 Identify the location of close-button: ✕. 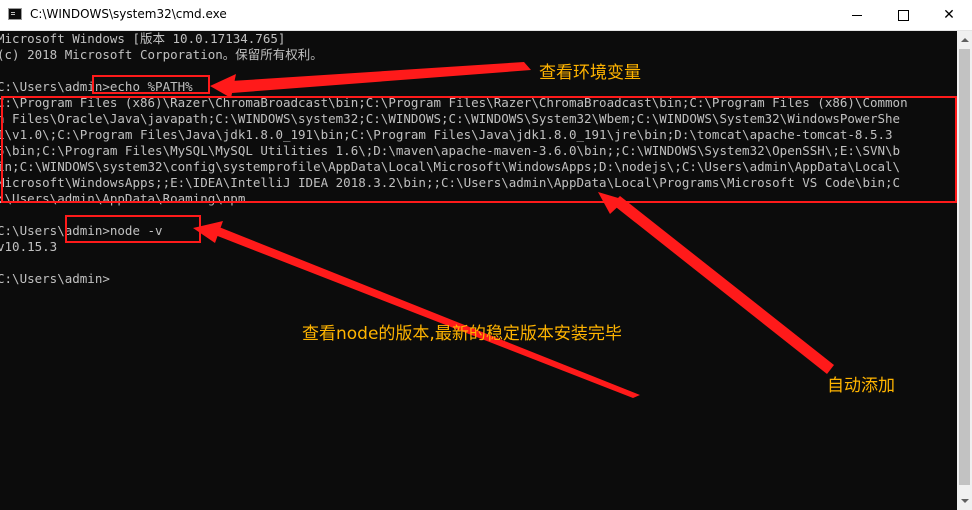
(949, 15).